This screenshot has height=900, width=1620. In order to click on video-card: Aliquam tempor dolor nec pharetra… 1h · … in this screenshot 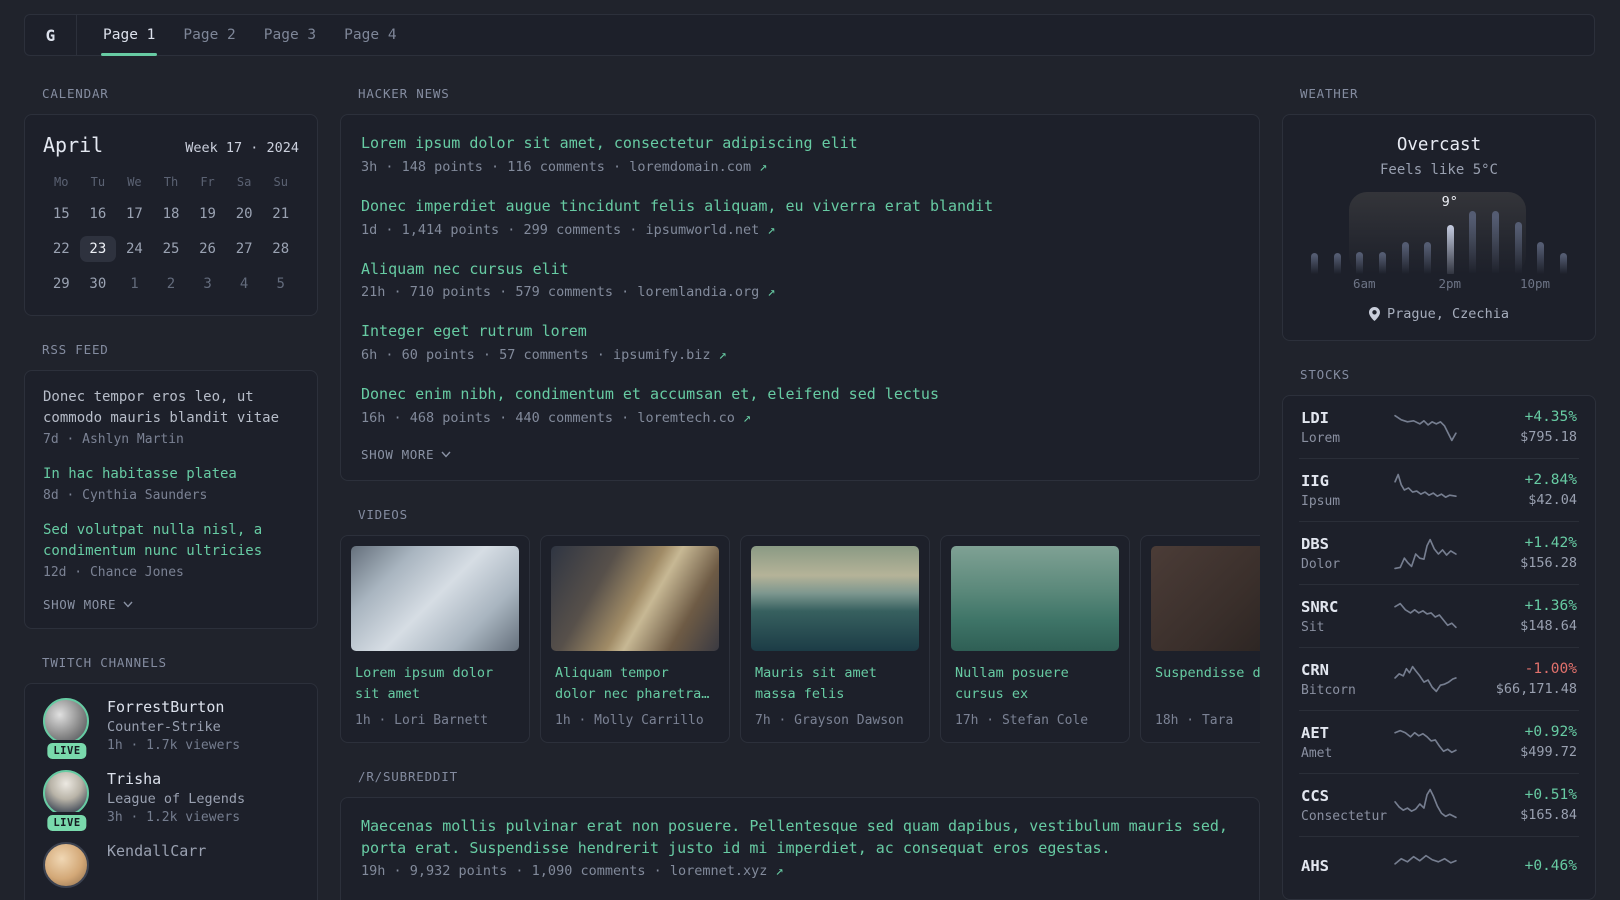, I will do `click(635, 638)`.